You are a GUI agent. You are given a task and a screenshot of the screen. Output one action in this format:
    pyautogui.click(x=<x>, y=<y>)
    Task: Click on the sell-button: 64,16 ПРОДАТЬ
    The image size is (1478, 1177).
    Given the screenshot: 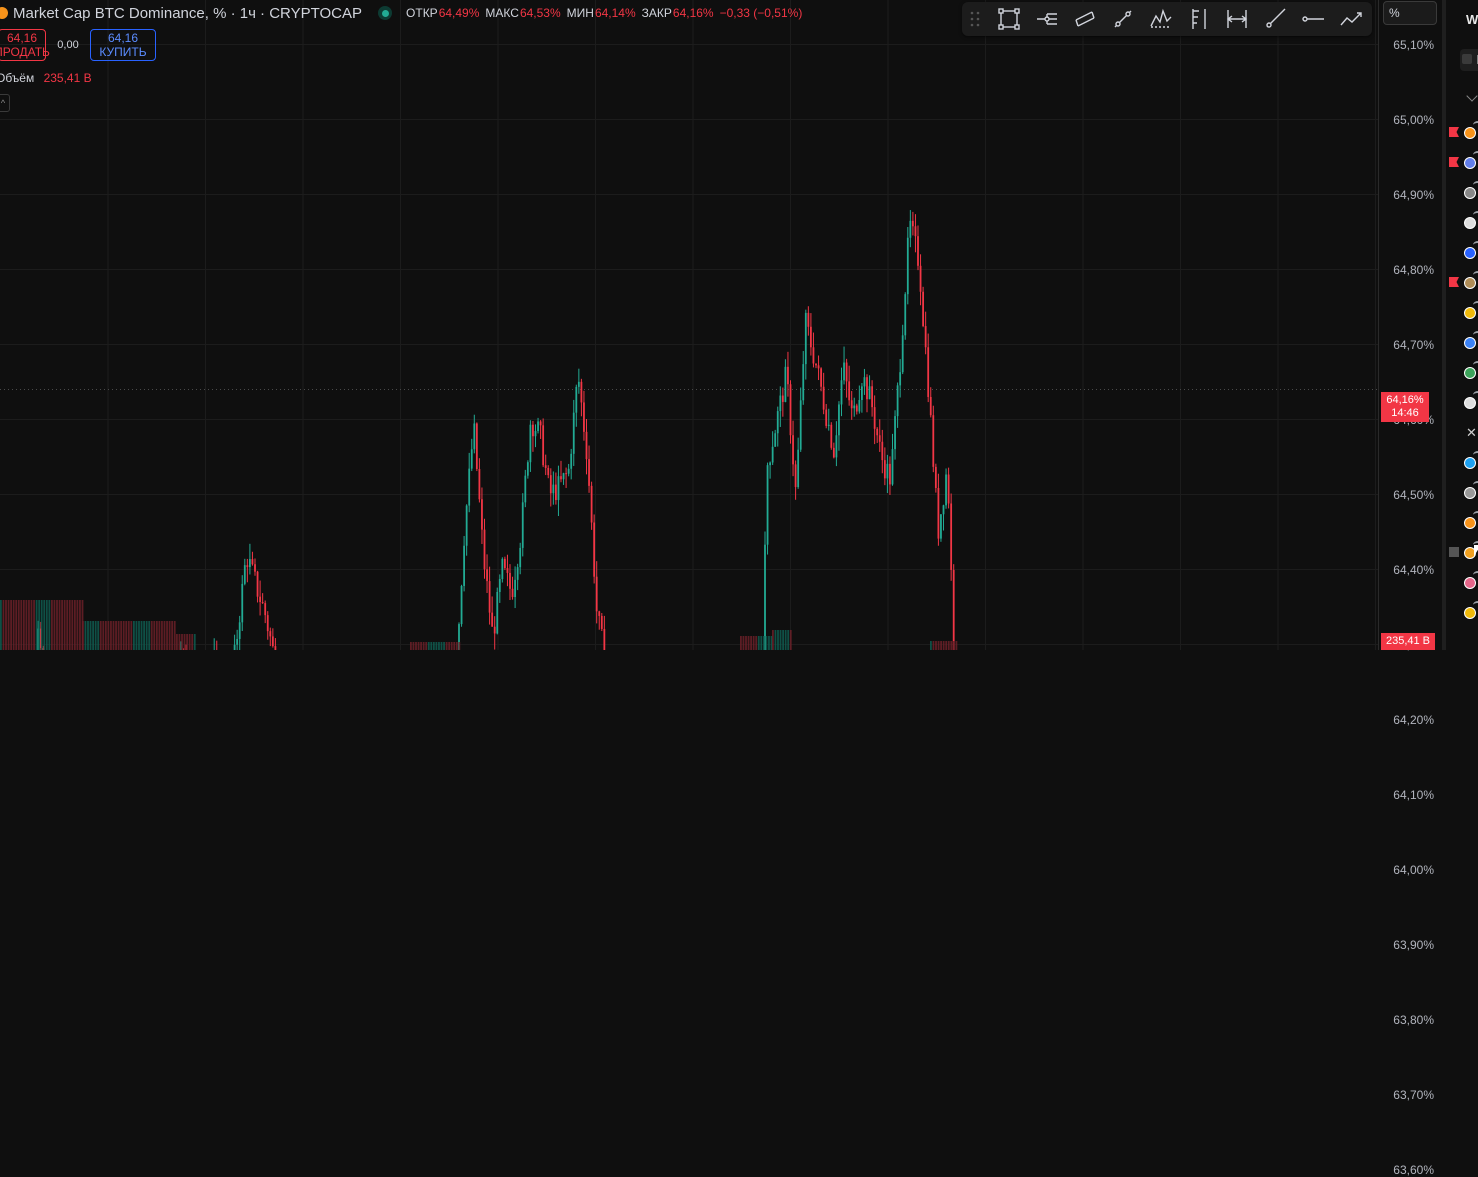 What is the action you would take?
    pyautogui.click(x=25, y=45)
    